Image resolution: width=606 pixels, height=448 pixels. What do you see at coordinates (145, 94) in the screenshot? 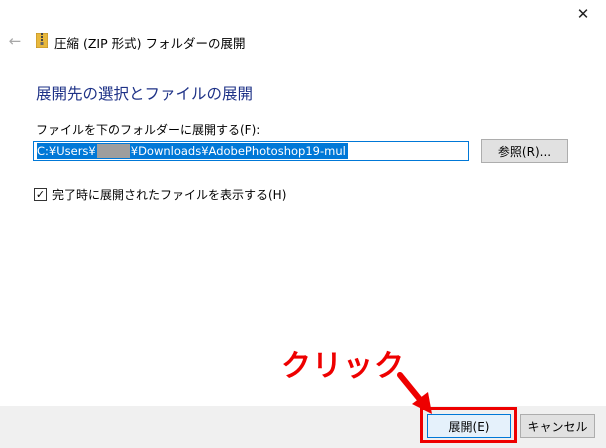
I see `page-heading: 展開先の選択とファイルの展開` at bounding box center [145, 94].